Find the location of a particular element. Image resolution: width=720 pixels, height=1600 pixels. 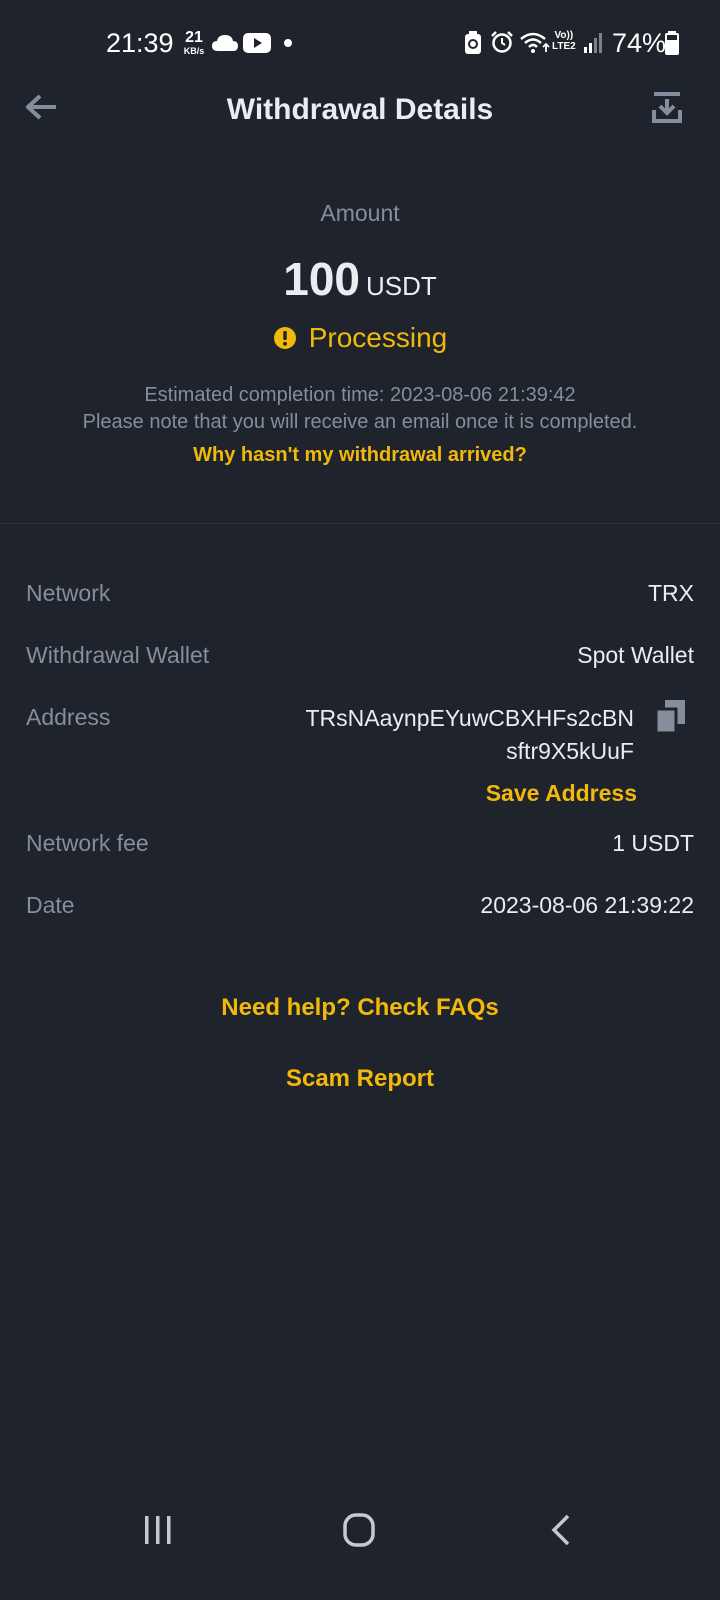

network-fee-label: Network fee is located at coordinates (87, 843).